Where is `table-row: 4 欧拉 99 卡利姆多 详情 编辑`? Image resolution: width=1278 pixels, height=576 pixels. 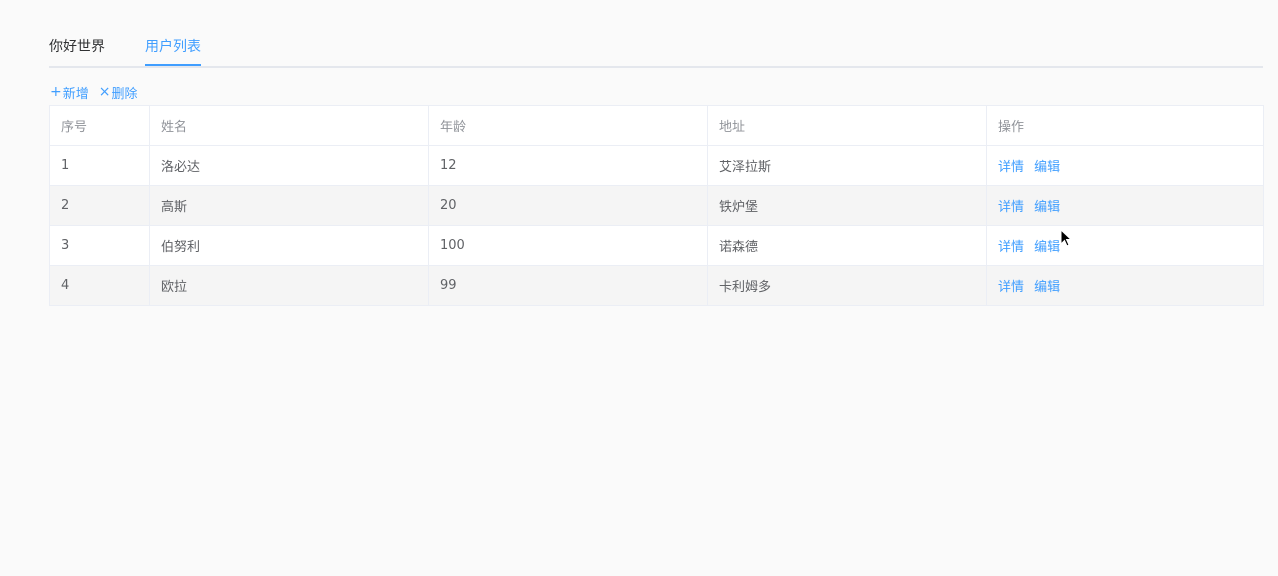
table-row: 4 欧拉 99 卡利姆多 详情 编辑 is located at coordinates (656, 285).